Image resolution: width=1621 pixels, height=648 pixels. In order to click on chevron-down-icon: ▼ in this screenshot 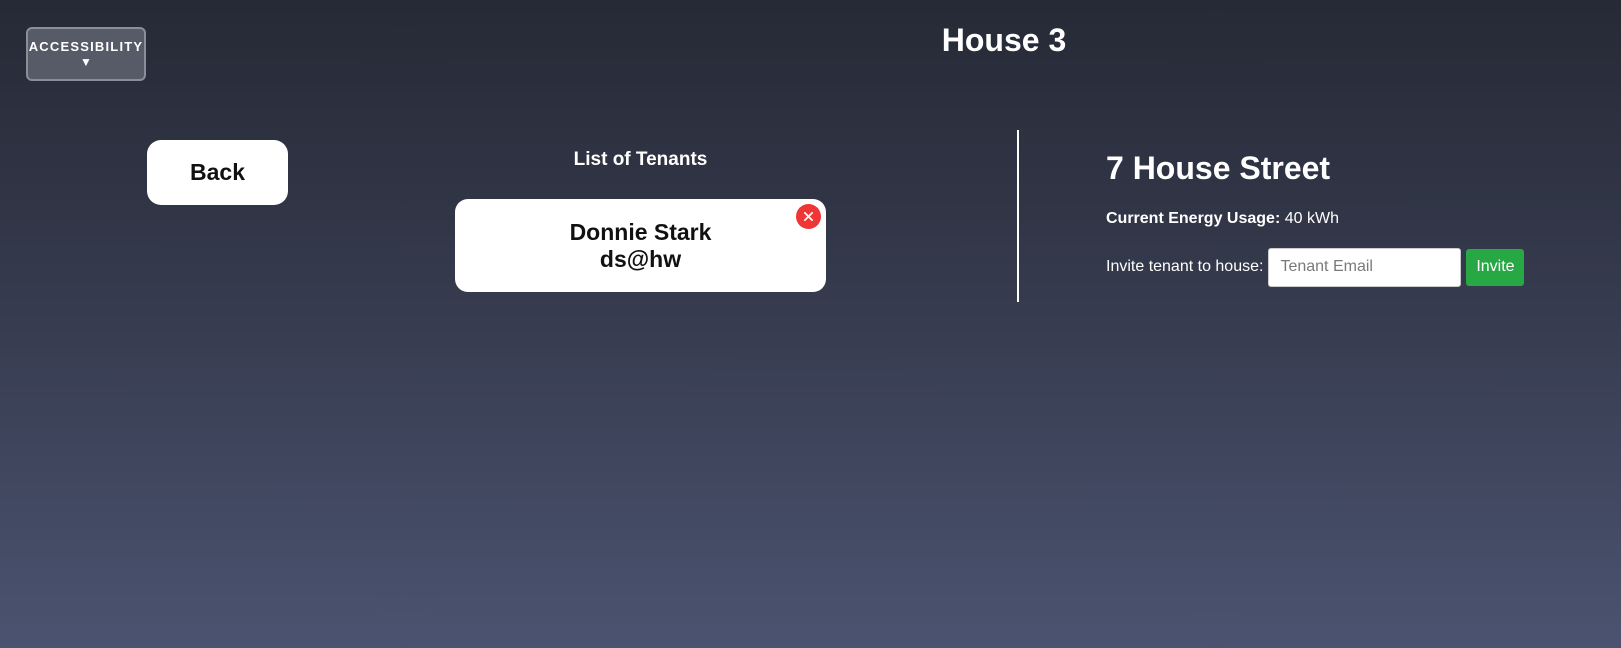, I will do `click(86, 61)`.